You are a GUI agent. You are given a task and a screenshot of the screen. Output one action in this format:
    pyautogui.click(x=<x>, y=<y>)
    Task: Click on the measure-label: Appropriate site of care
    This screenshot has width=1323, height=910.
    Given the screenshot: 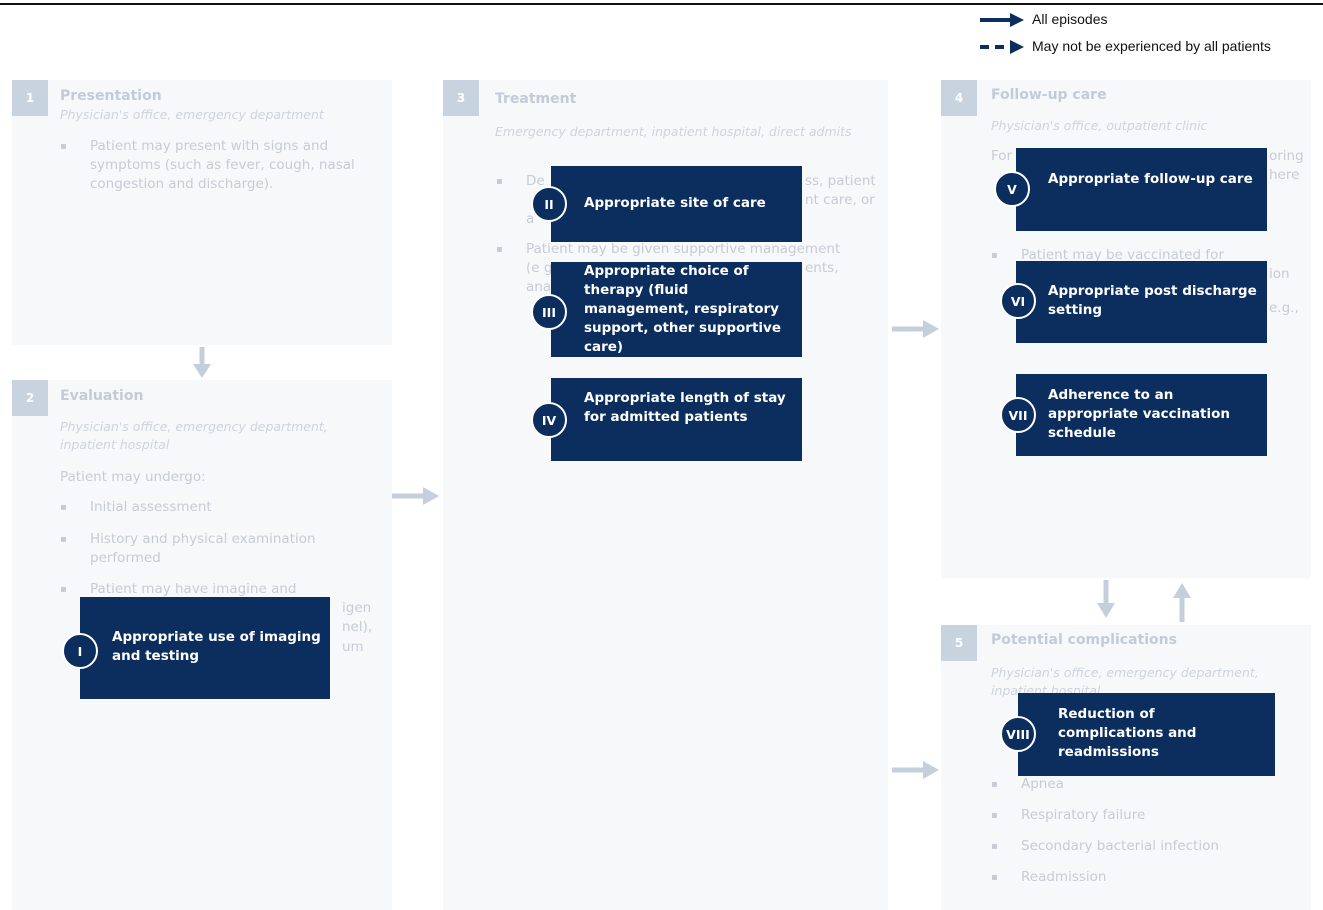 What is the action you would take?
    pyautogui.click(x=675, y=203)
    